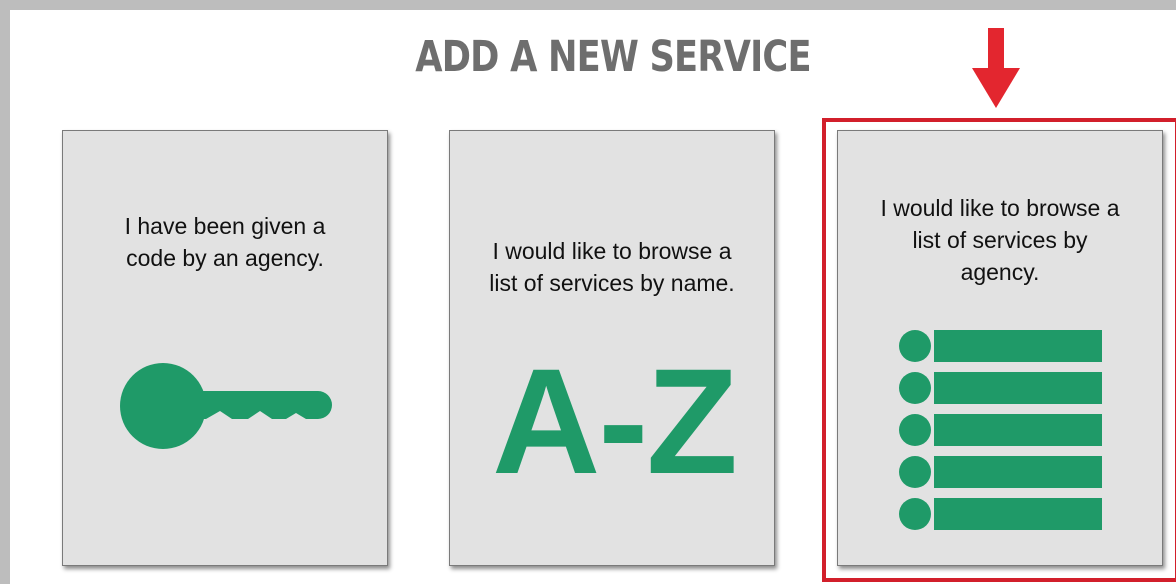 The image size is (1176, 584). What do you see at coordinates (226, 406) in the screenshot?
I see `key-icon` at bounding box center [226, 406].